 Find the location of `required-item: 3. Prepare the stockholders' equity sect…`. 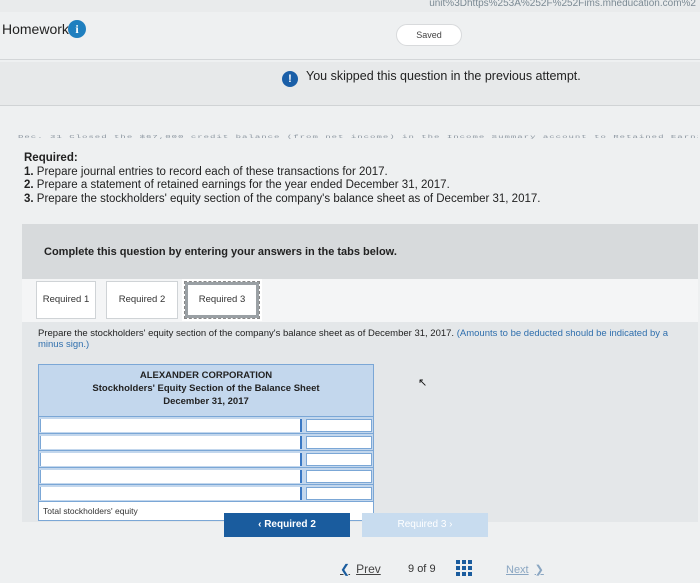

required-item: 3. Prepare the stockholders' equity sect… is located at coordinates (282, 198).